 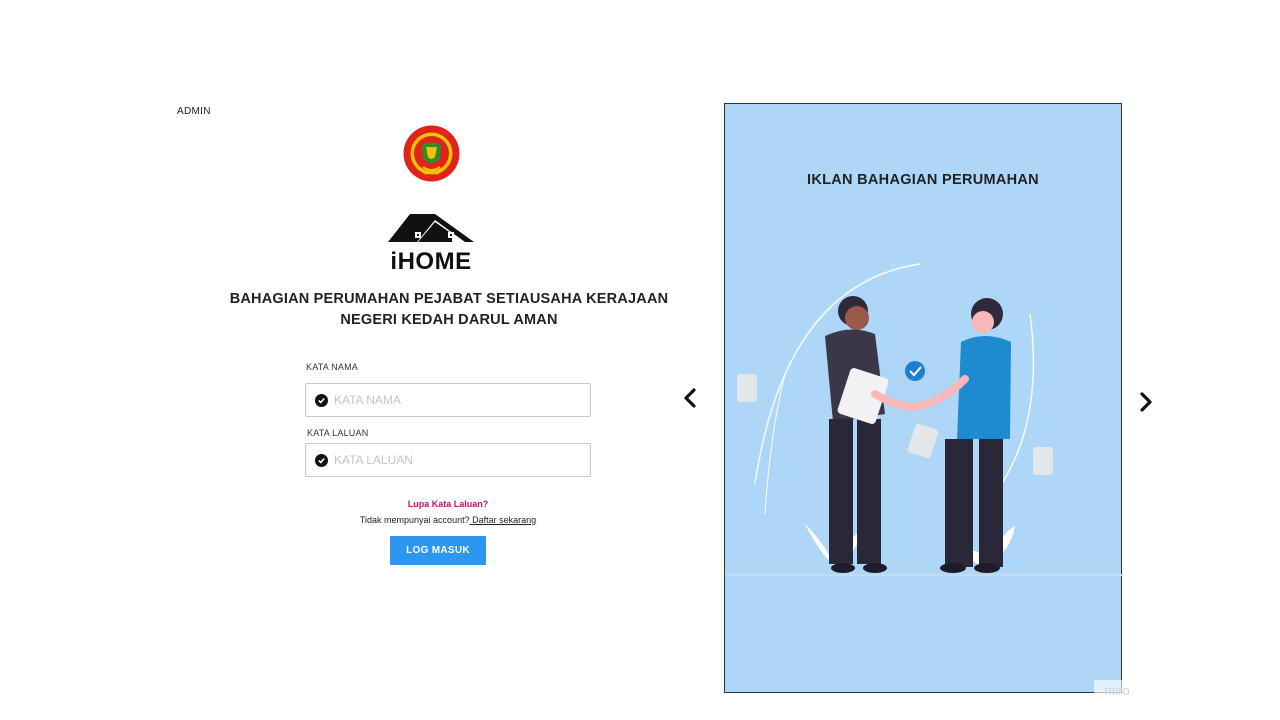 I want to click on password-label: KATA LALUAN, so click(x=338, y=433).